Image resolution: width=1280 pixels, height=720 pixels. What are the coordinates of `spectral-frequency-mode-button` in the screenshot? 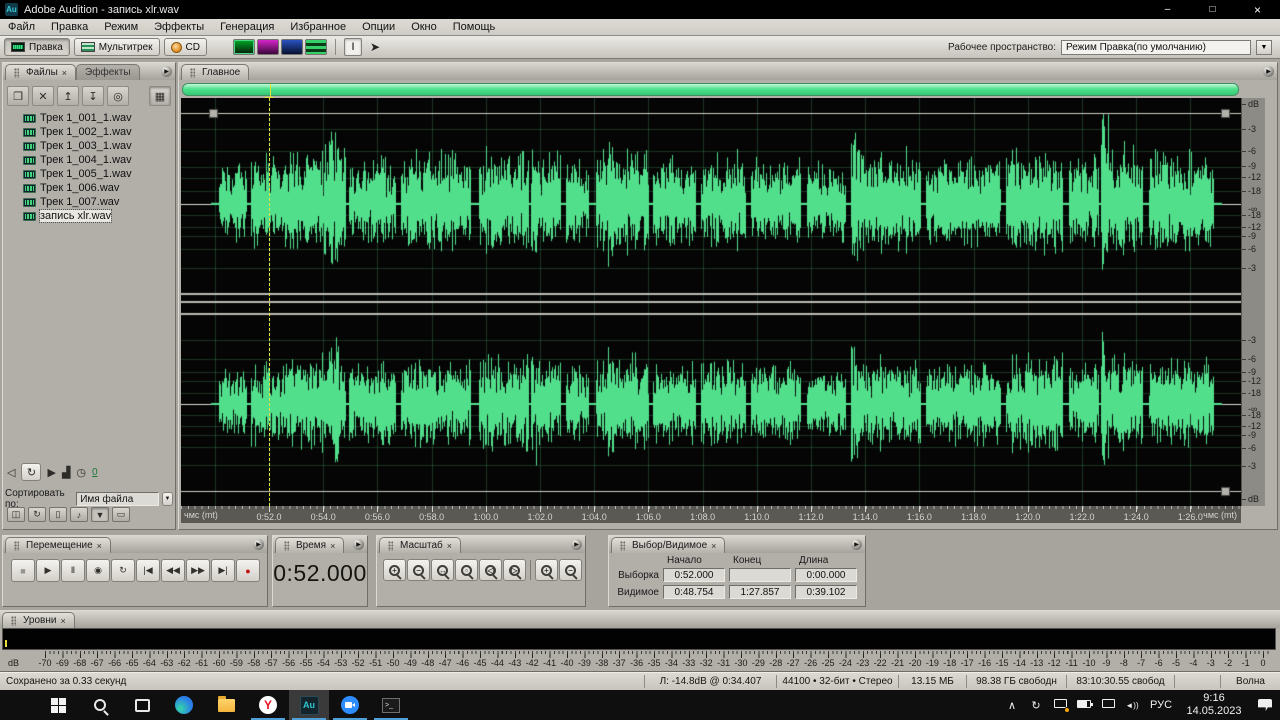 It's located at (267, 47).